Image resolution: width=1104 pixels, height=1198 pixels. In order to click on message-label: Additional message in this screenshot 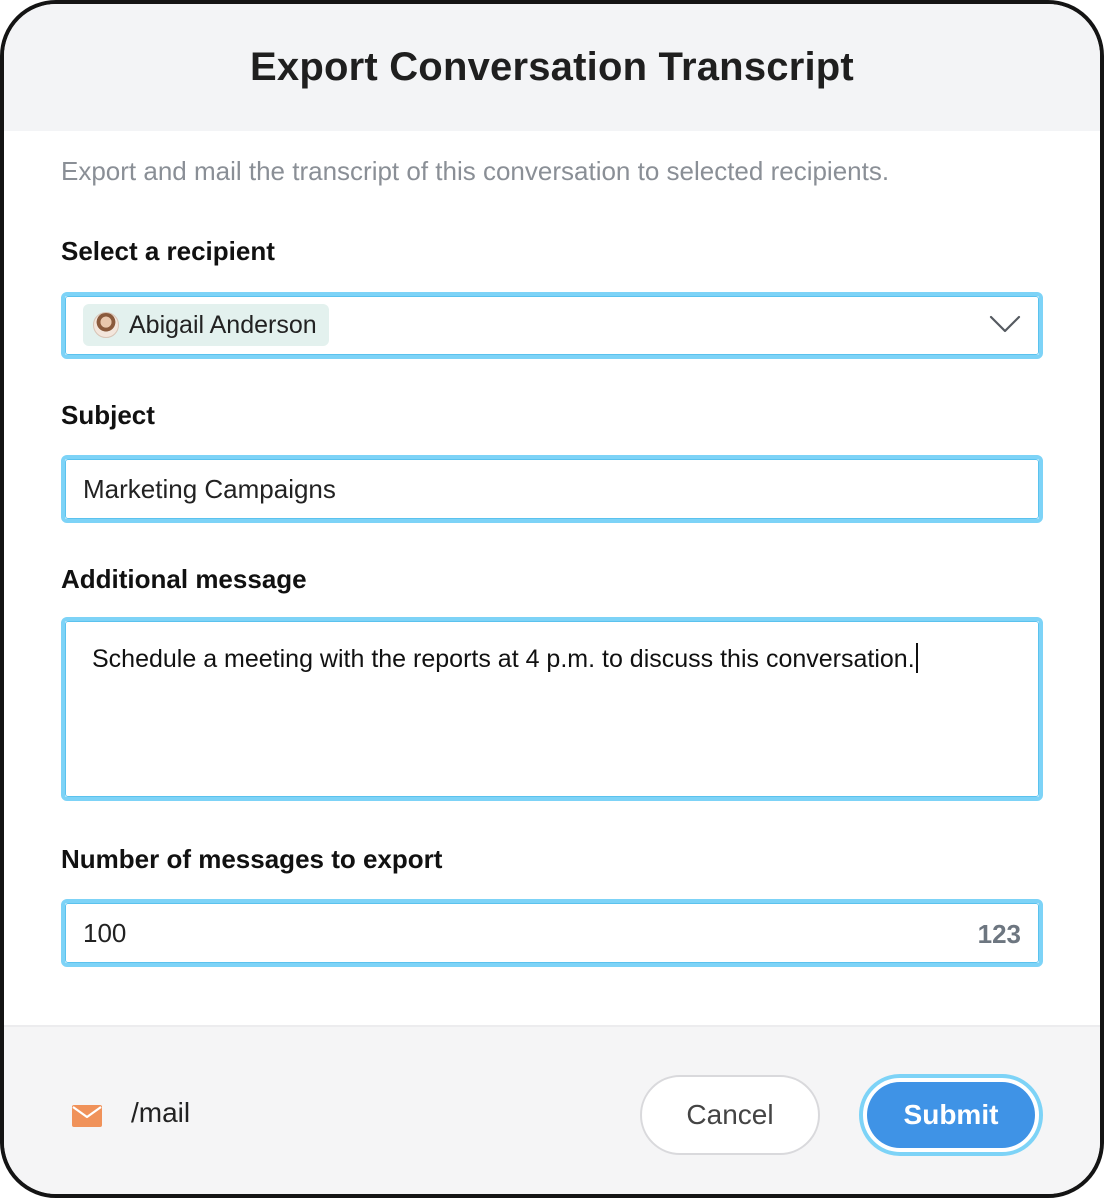, I will do `click(184, 579)`.